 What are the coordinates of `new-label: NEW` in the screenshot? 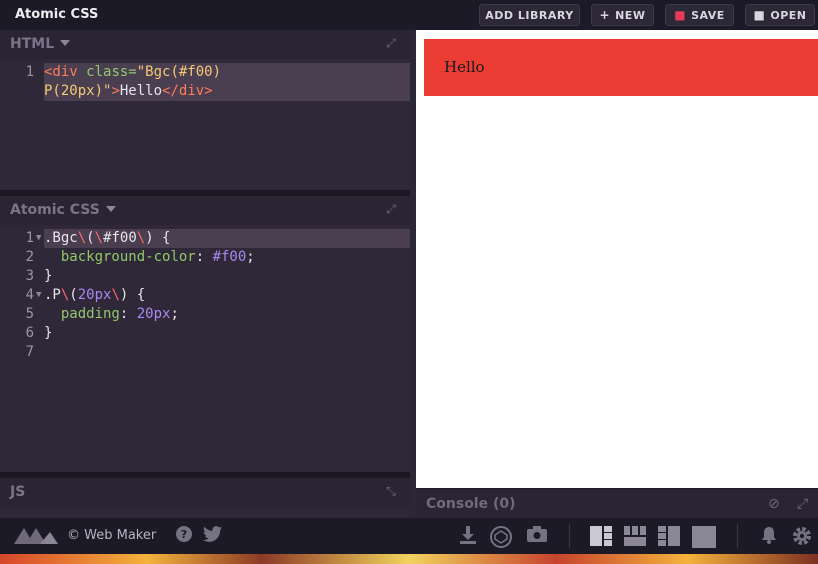 It's located at (630, 15).